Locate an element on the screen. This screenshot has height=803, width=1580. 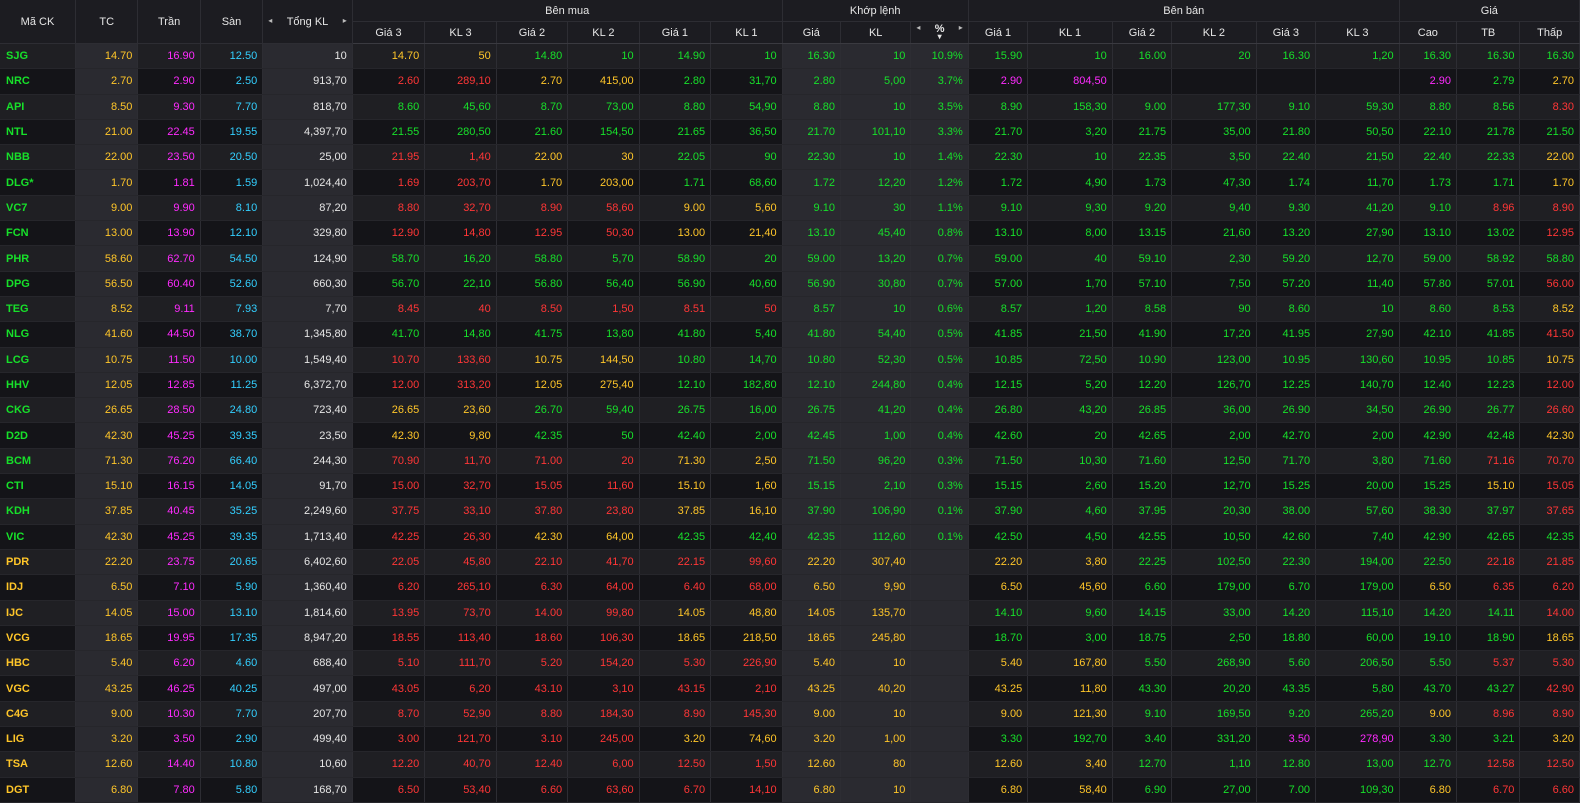
floor-price-cell: 20.65 is located at coordinates (232, 562).